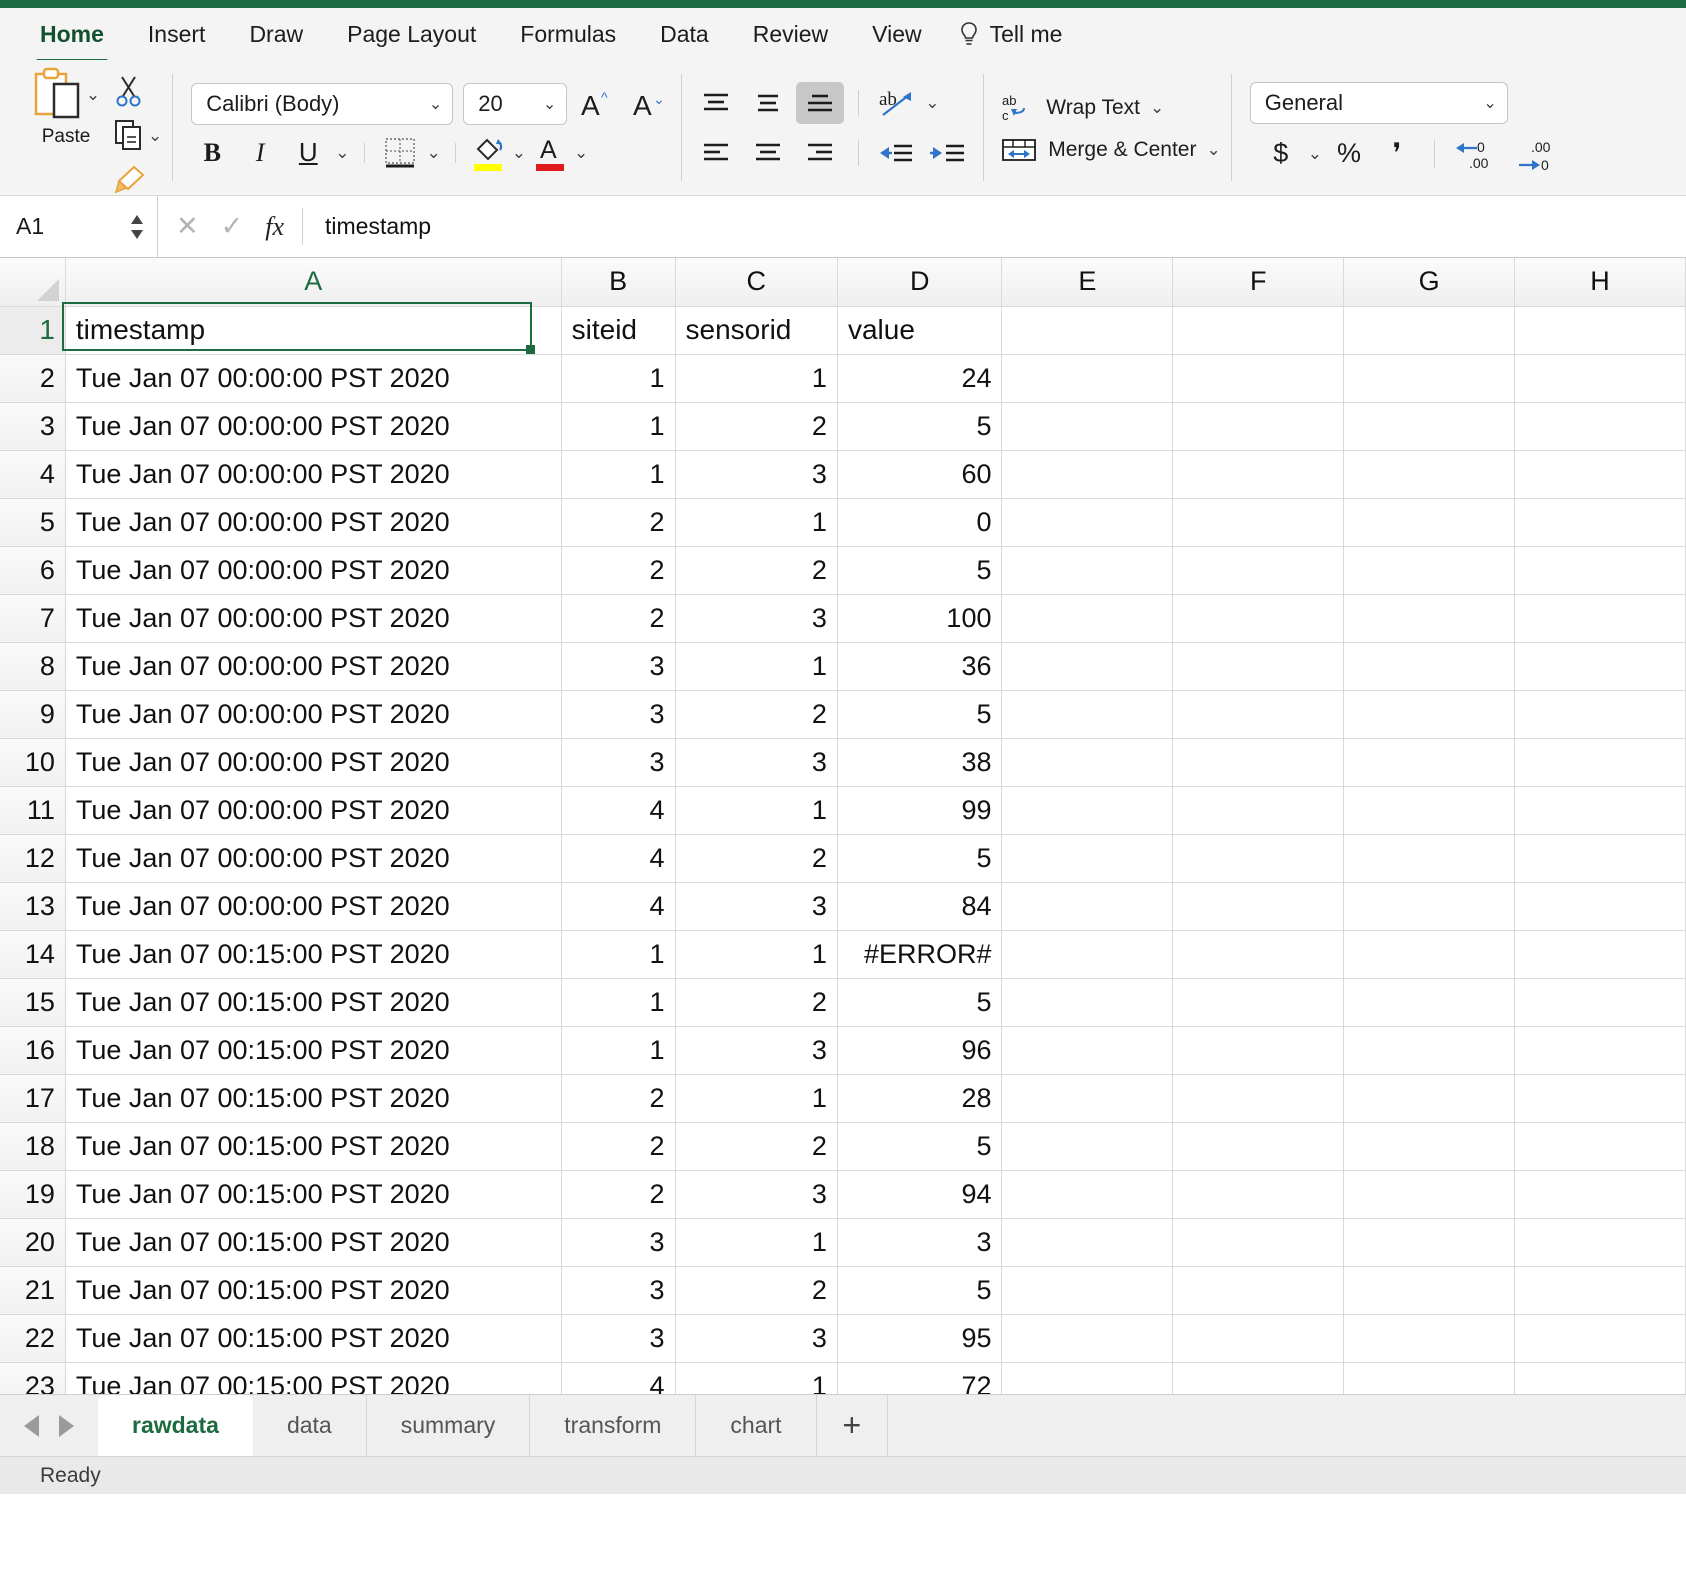 This screenshot has width=1686, height=1574. I want to click on cell-f1, so click(1258, 330).